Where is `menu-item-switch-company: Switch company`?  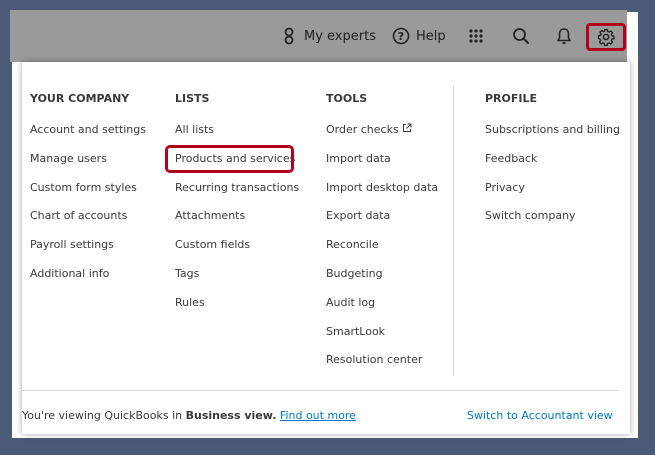 menu-item-switch-company: Switch company is located at coordinates (552, 223).